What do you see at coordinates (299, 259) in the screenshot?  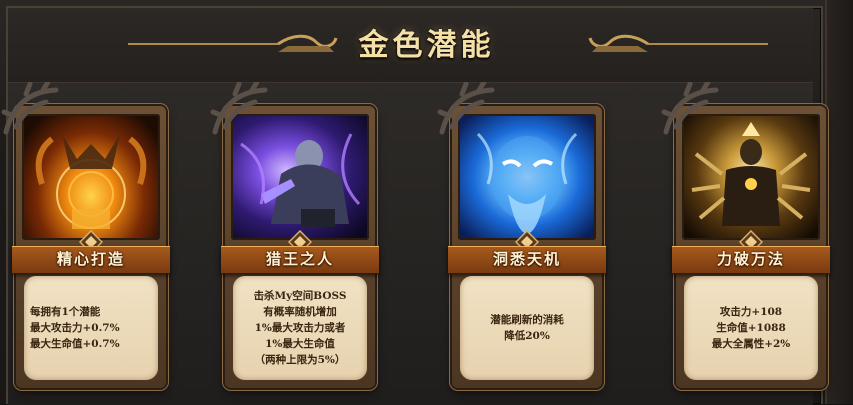 I see `card-name: 猎王之人` at bounding box center [299, 259].